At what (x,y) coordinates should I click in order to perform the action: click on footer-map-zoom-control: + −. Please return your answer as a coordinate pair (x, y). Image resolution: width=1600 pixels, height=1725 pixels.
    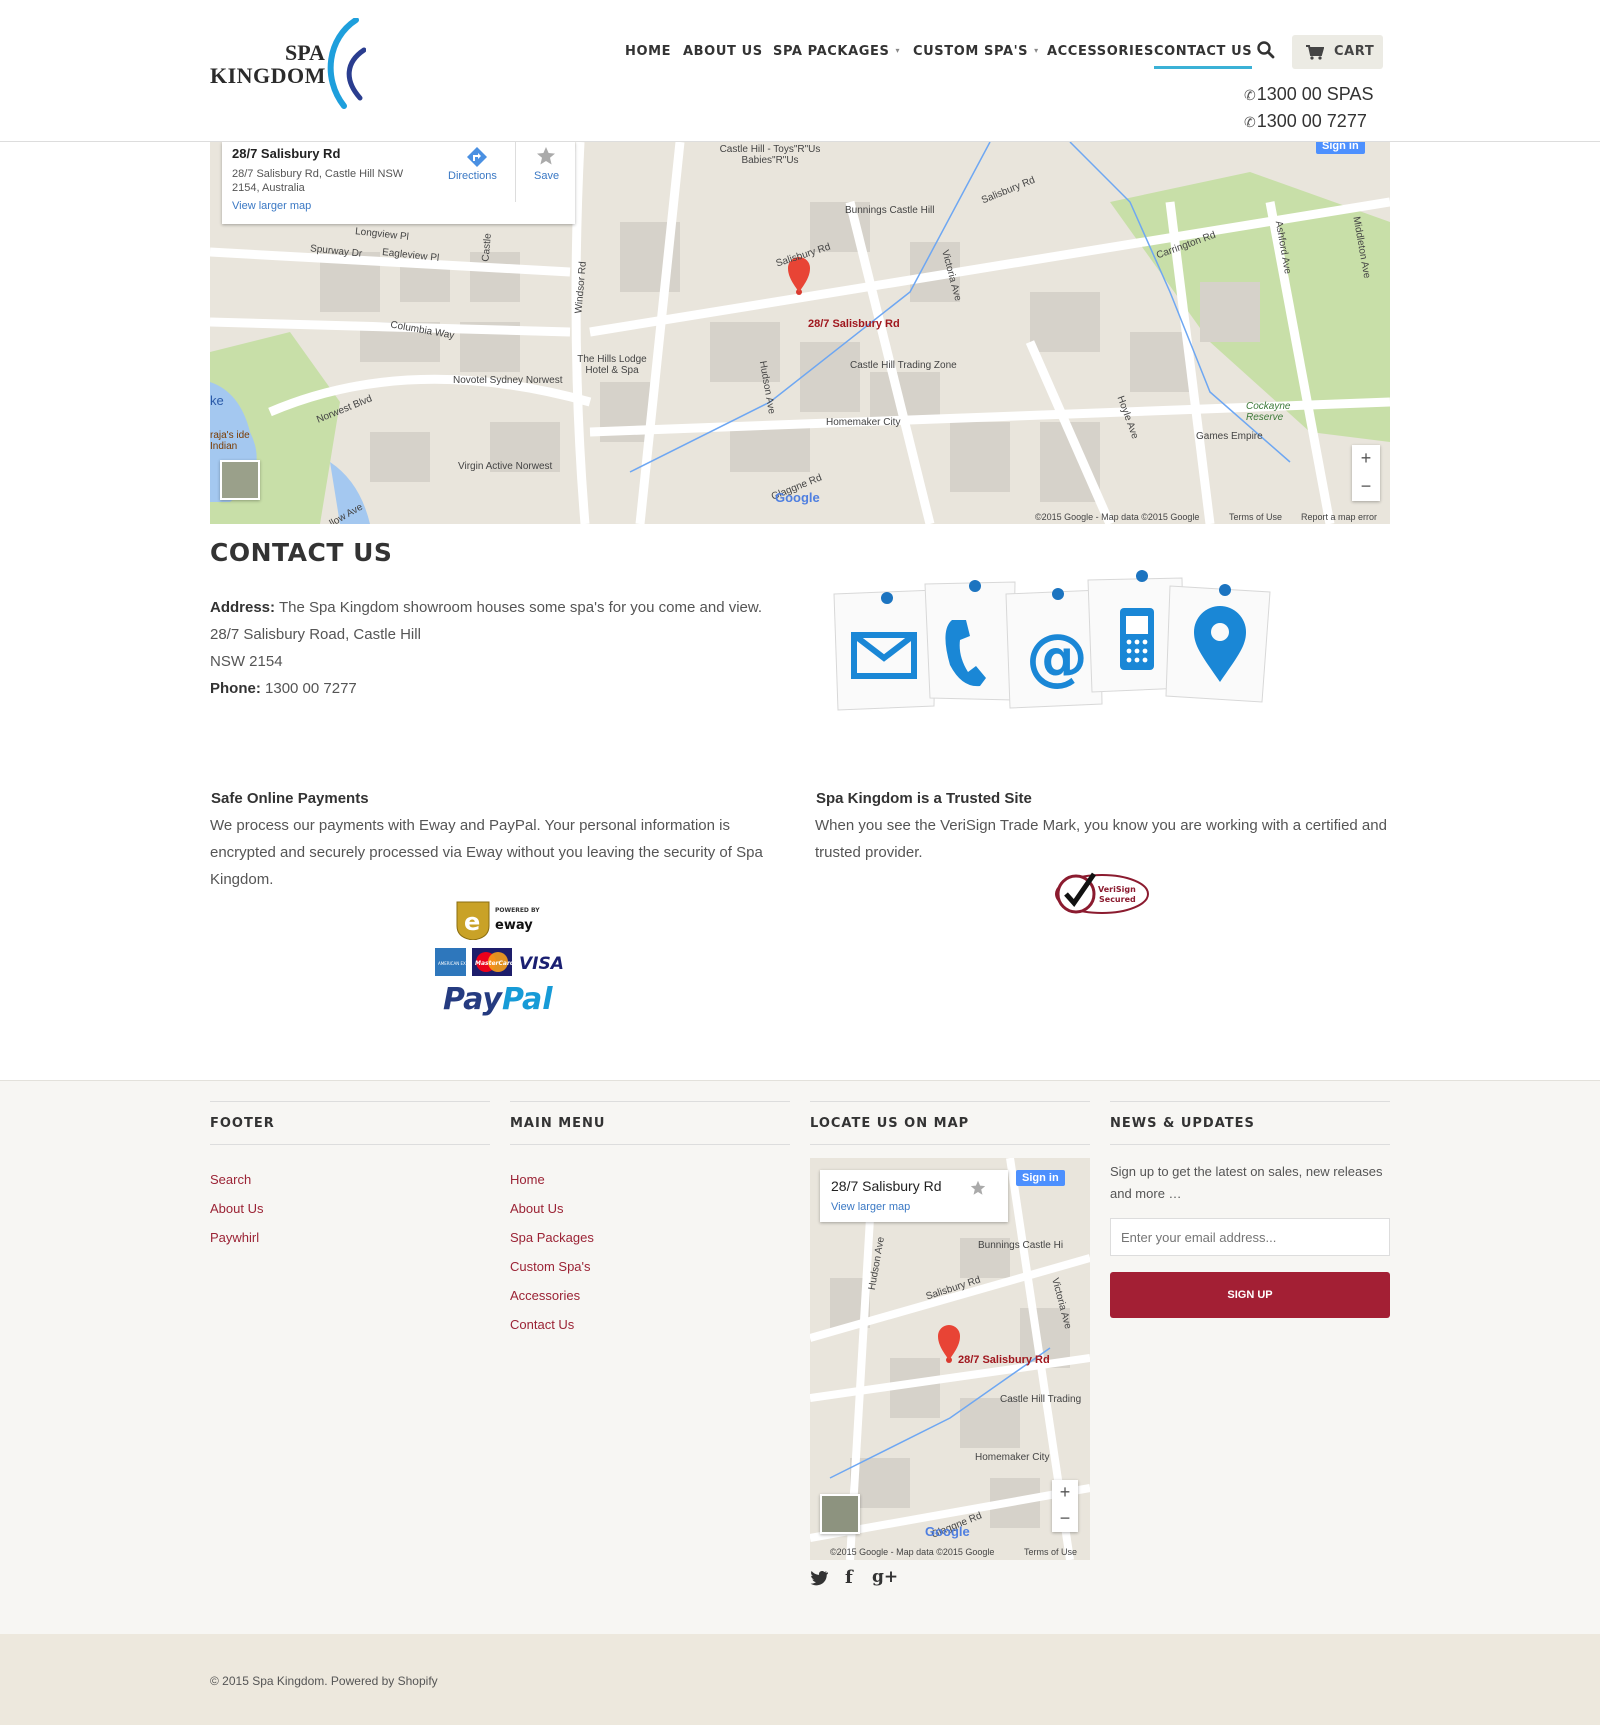
    Looking at the image, I should click on (1065, 1506).